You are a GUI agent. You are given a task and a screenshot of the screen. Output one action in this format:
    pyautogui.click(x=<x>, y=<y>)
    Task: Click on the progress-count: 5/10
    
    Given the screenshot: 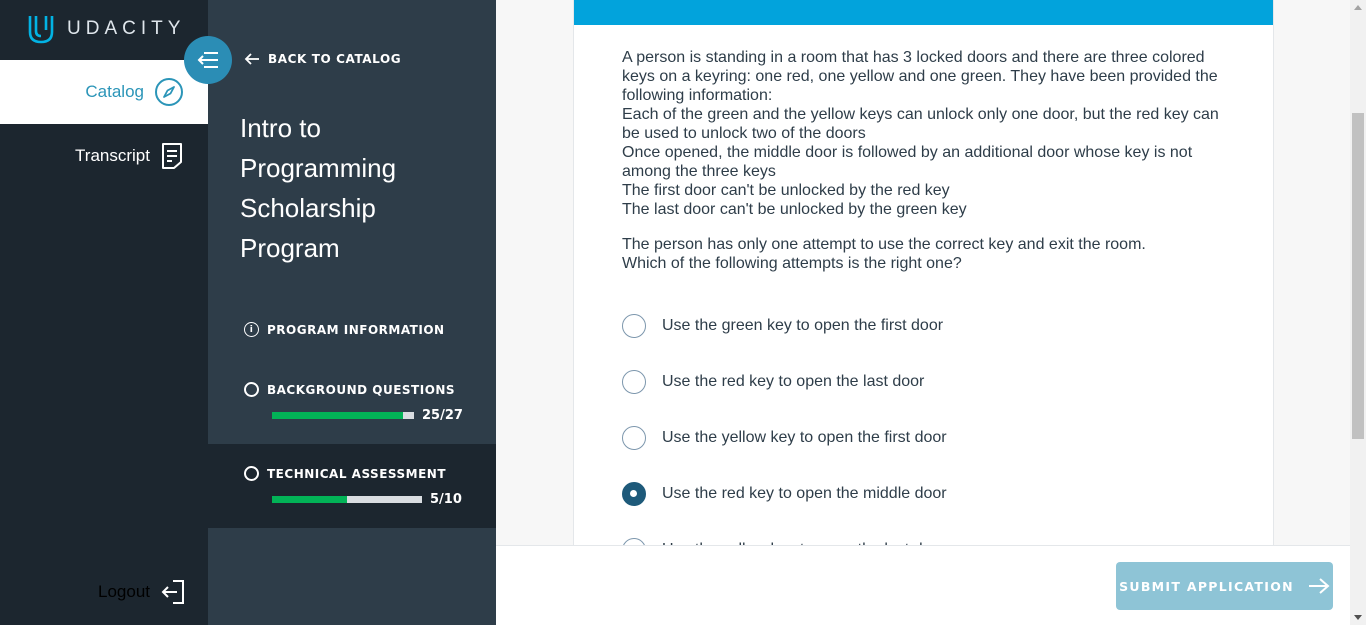 What is the action you would take?
    pyautogui.click(x=446, y=499)
    